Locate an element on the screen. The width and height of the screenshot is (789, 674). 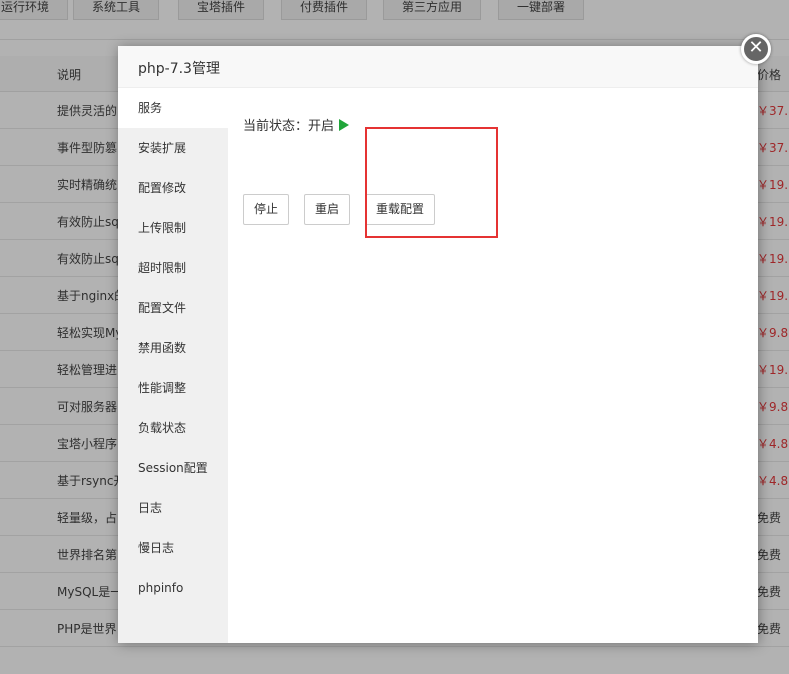
sidebar-item-phpinfo: phpinfo is located at coordinates (173, 588).